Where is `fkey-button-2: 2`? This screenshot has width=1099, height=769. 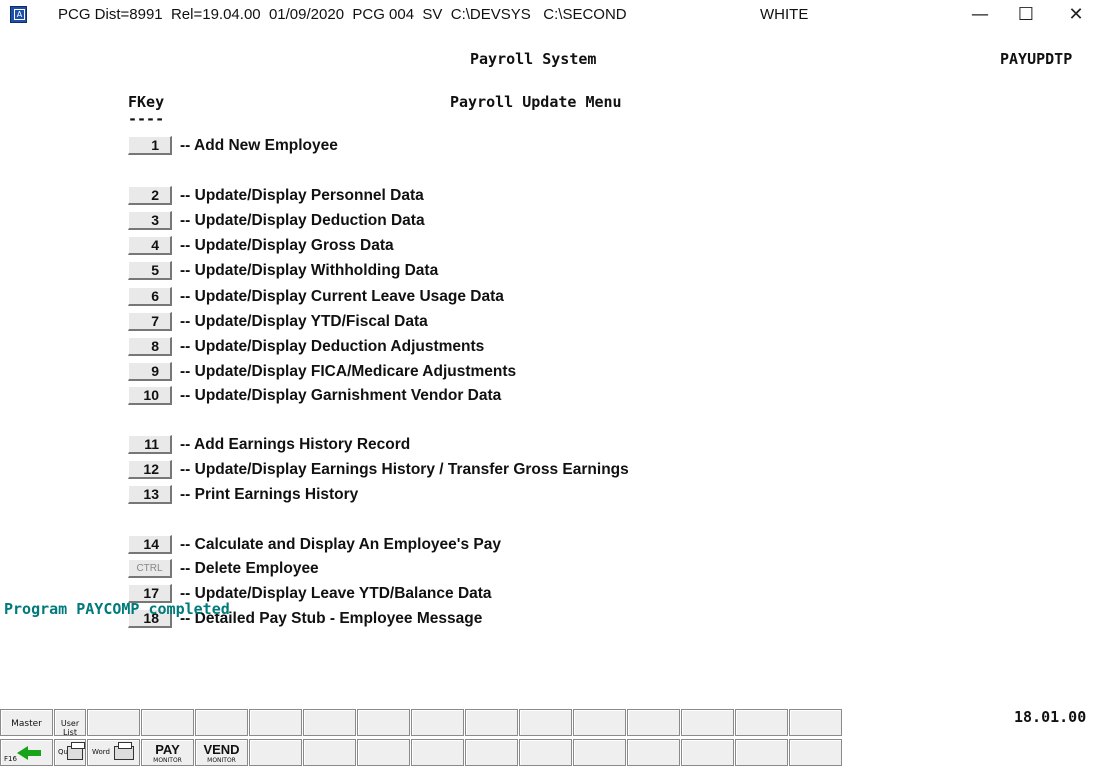 fkey-button-2: 2 is located at coordinates (150, 195).